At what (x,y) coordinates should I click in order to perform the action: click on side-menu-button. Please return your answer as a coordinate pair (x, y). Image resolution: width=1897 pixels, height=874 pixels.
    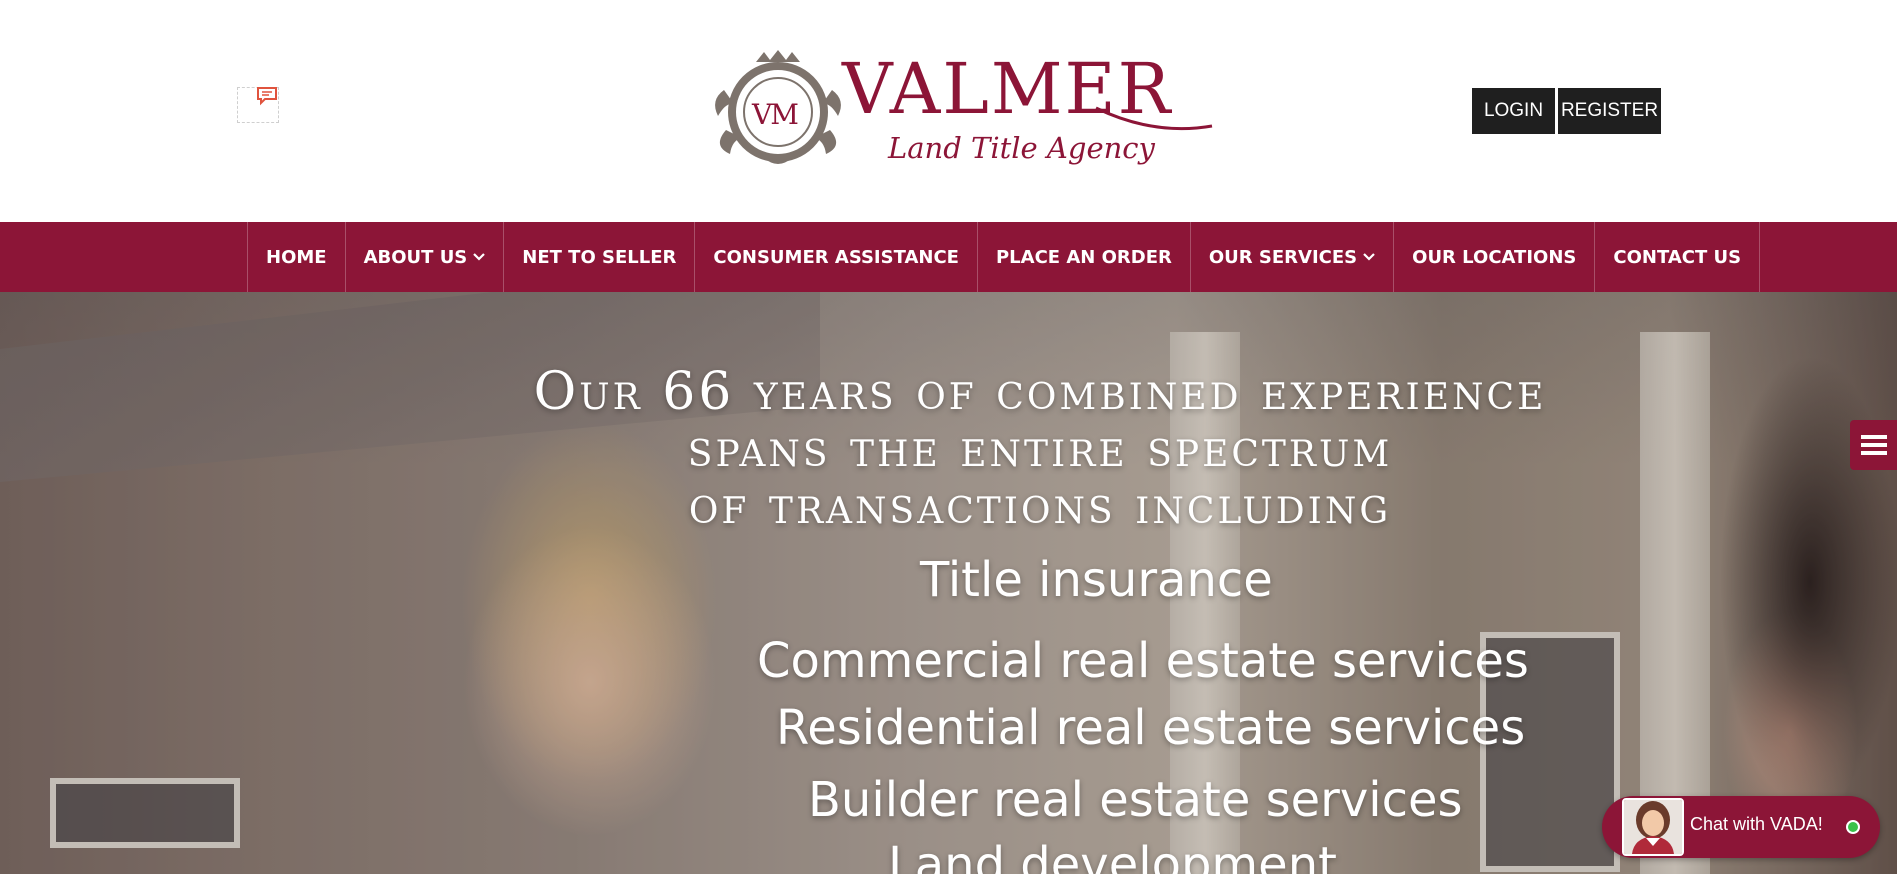
    Looking at the image, I should click on (1873, 445).